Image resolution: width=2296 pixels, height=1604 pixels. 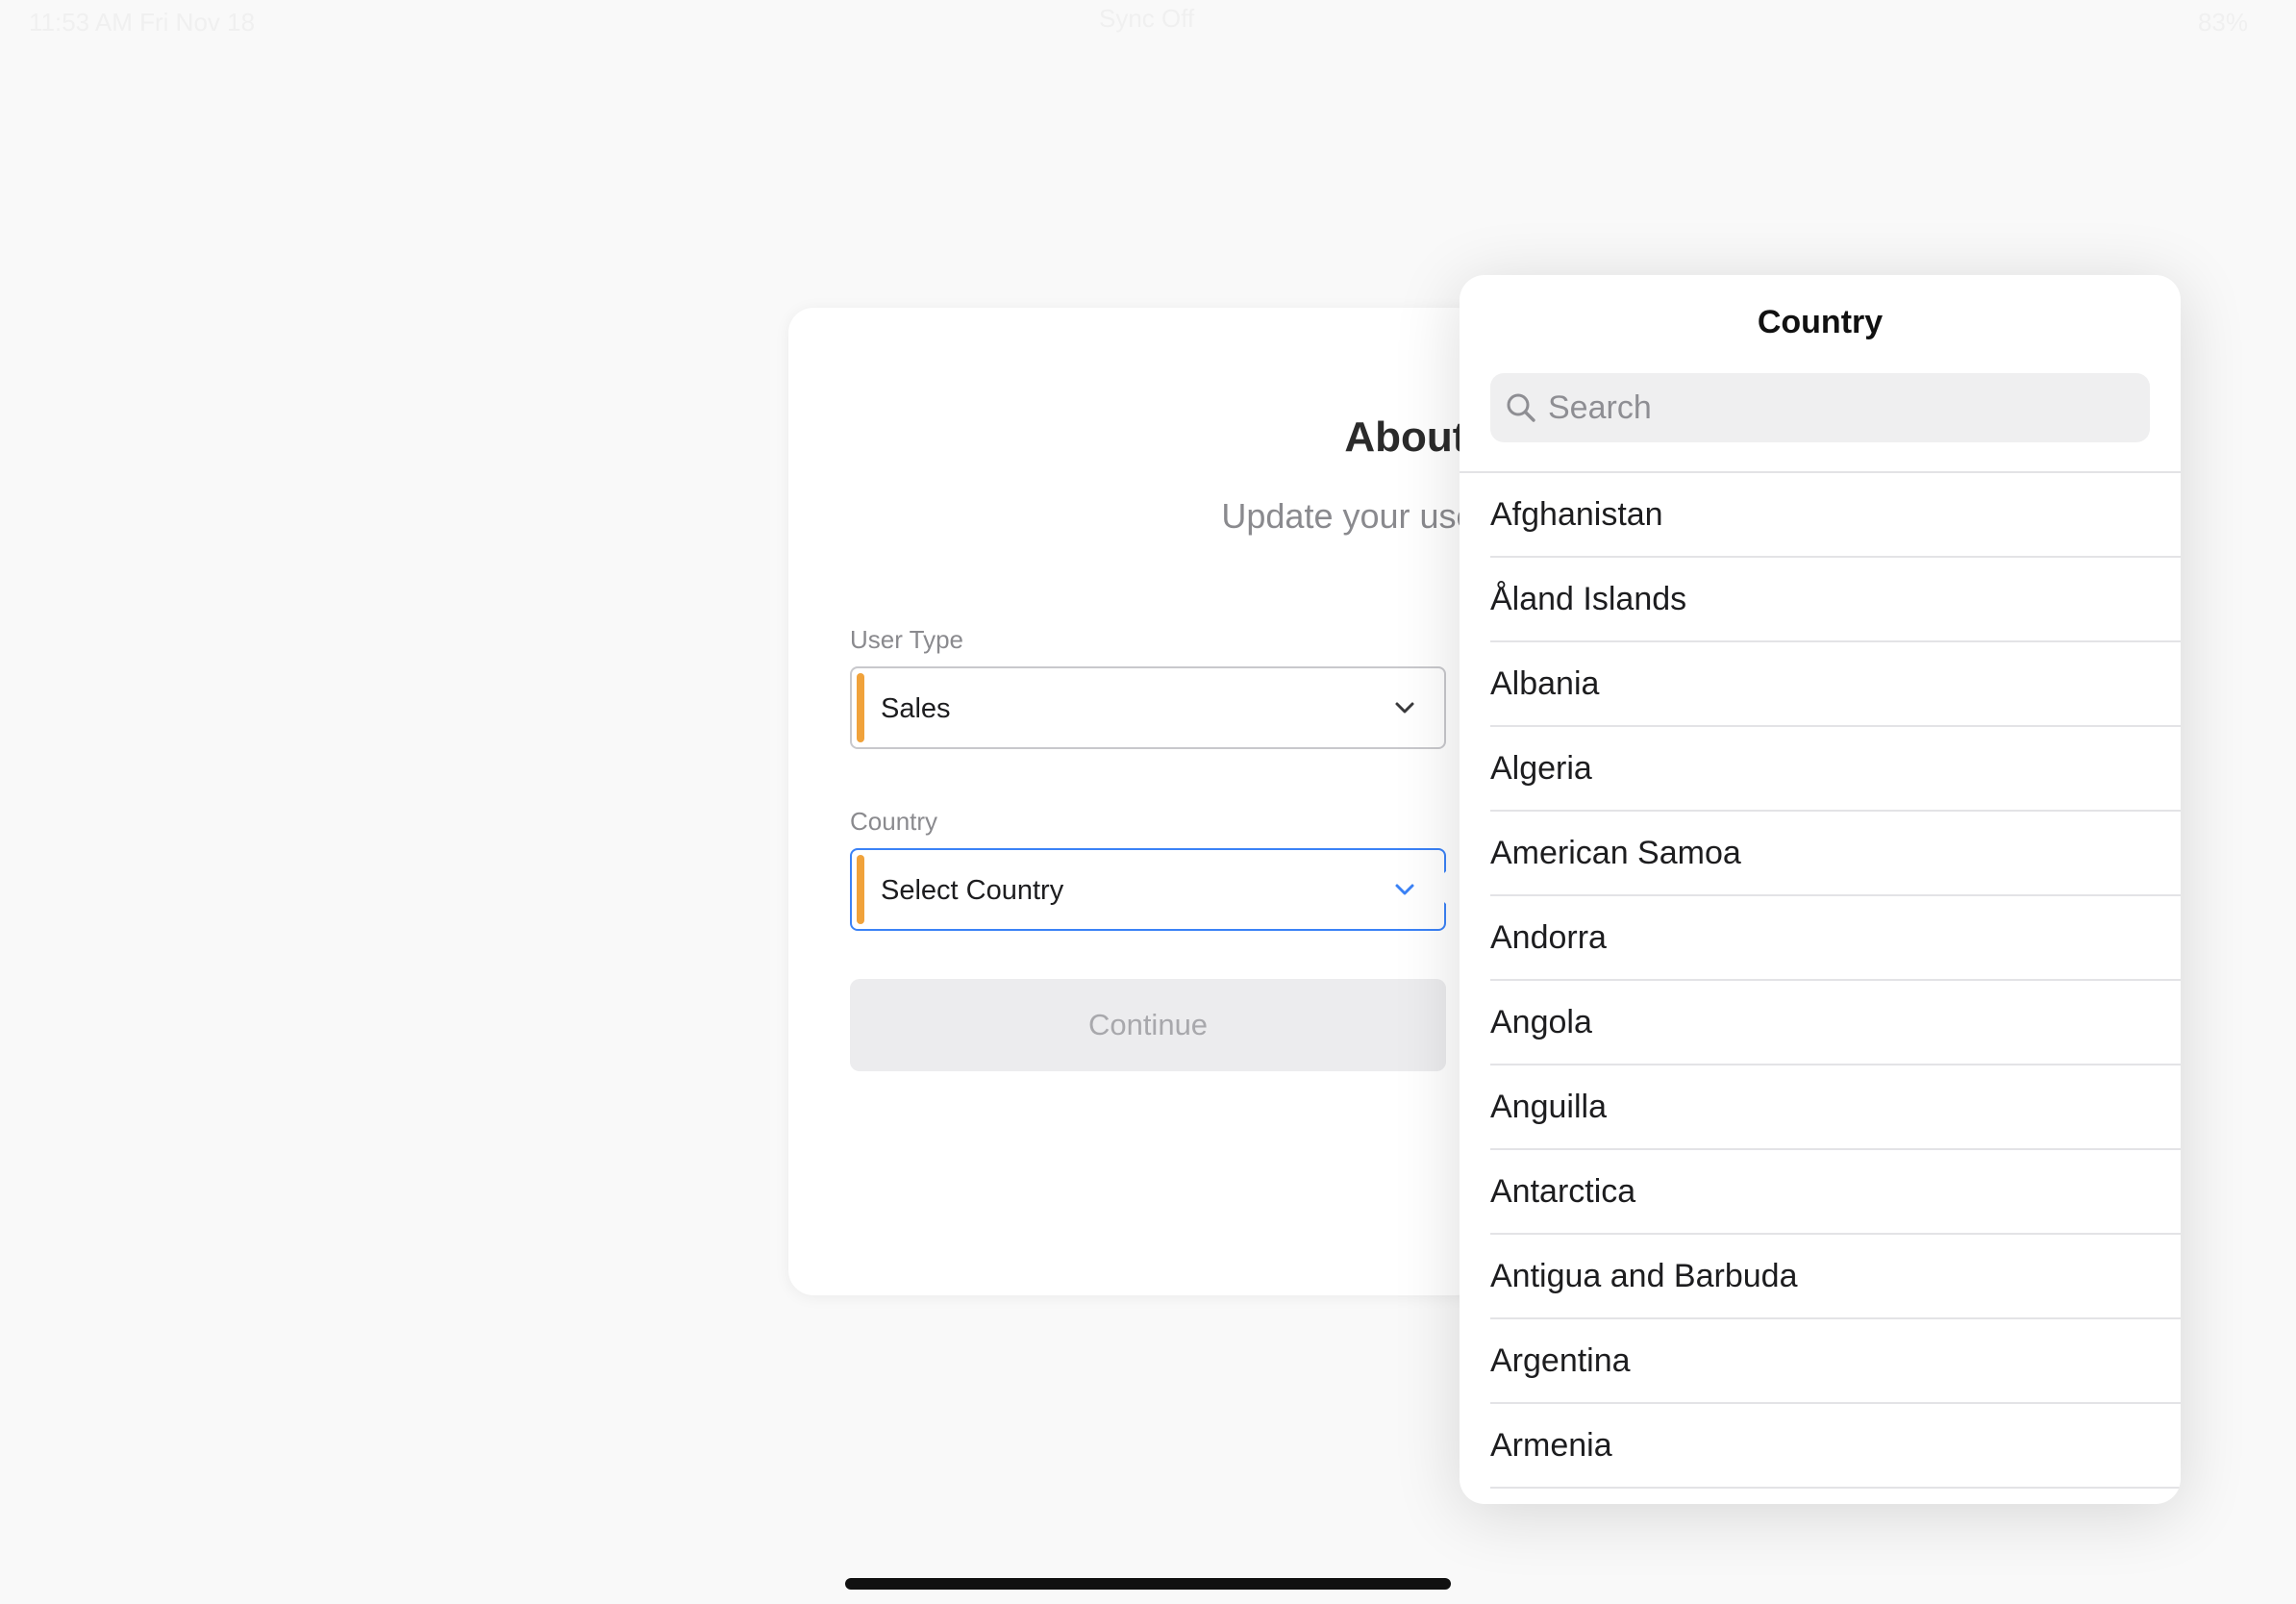 What do you see at coordinates (2222, 22) in the screenshot?
I see `status-battery: 83%` at bounding box center [2222, 22].